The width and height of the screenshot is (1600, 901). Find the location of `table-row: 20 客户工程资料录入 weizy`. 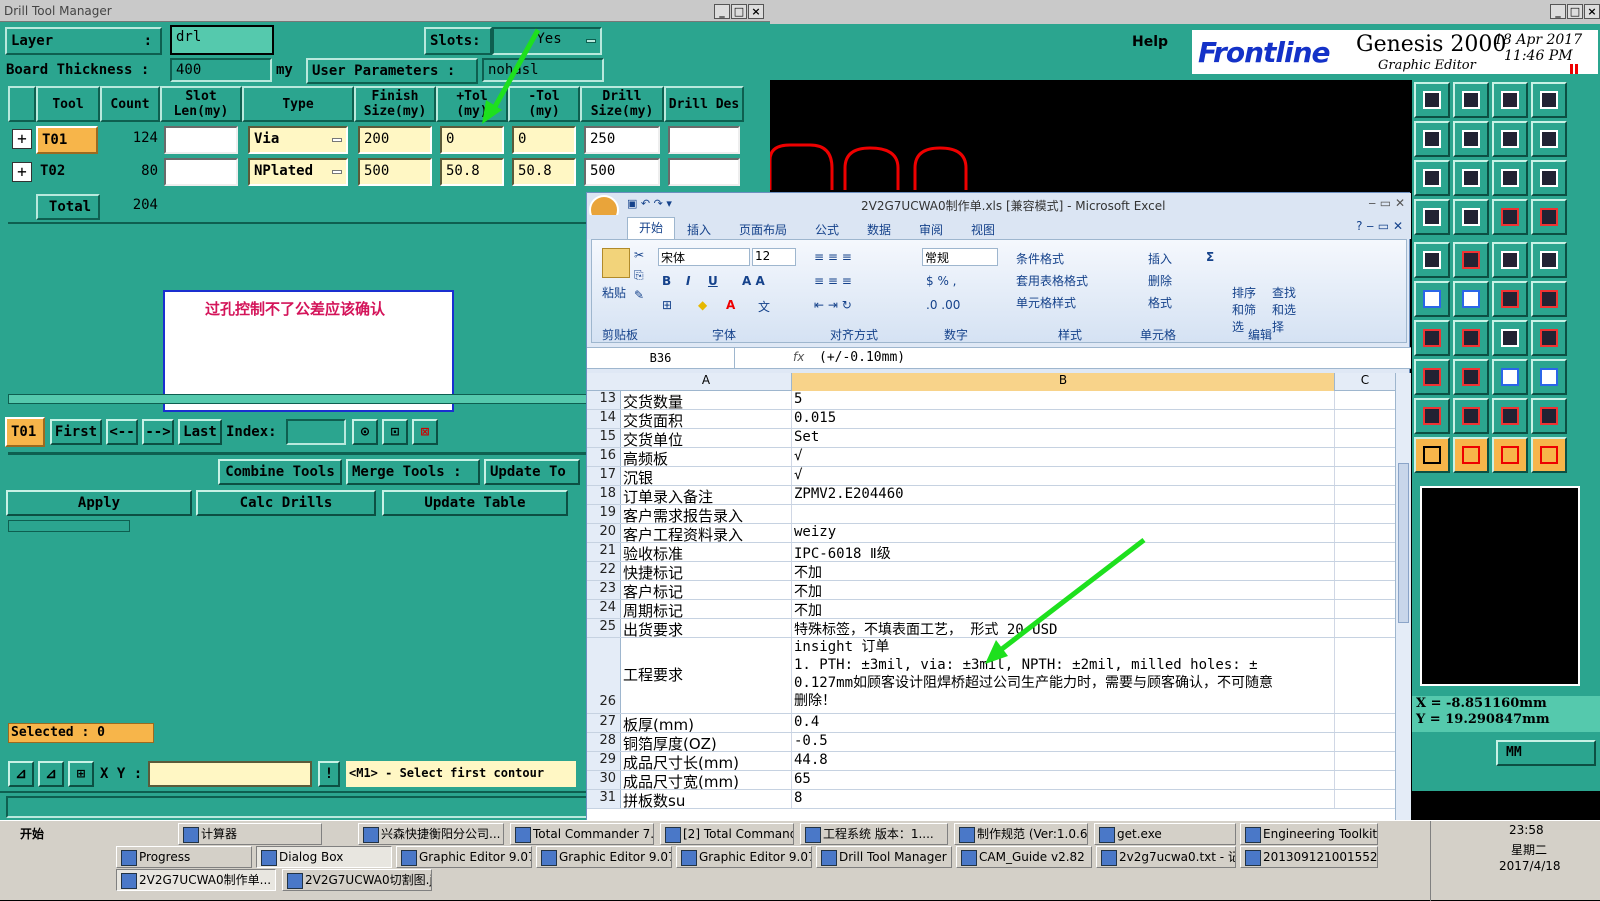

table-row: 20 客户工程资料录入 weizy is located at coordinates (991, 533).